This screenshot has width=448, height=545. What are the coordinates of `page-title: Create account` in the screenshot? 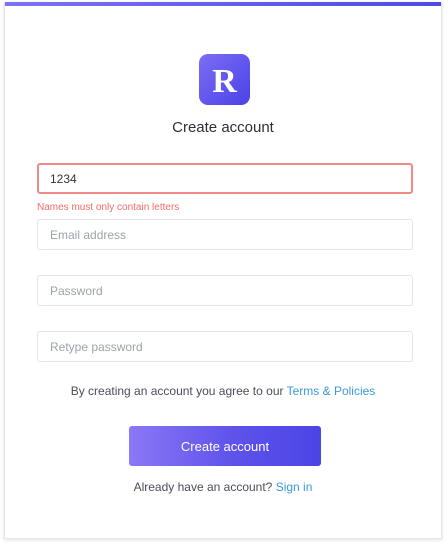 It's located at (223, 127).